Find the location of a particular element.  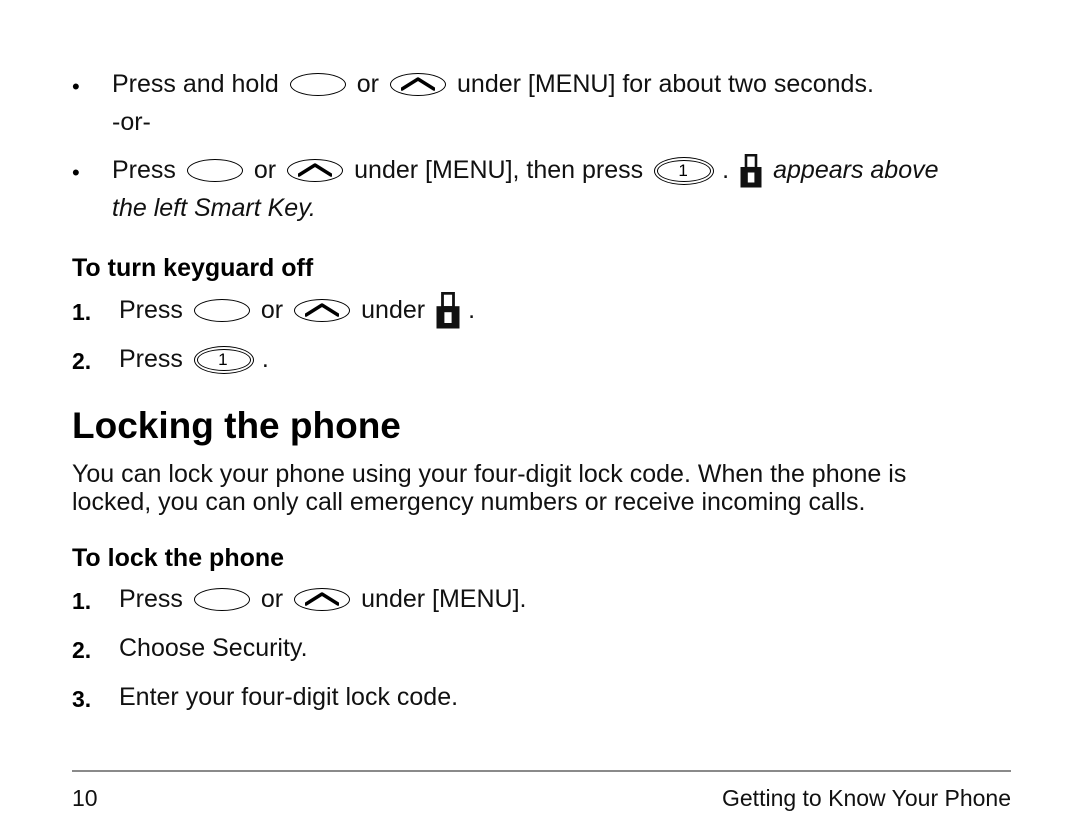

keyguard-off-step-1: Press or under . is located at coordinates (297, 310).